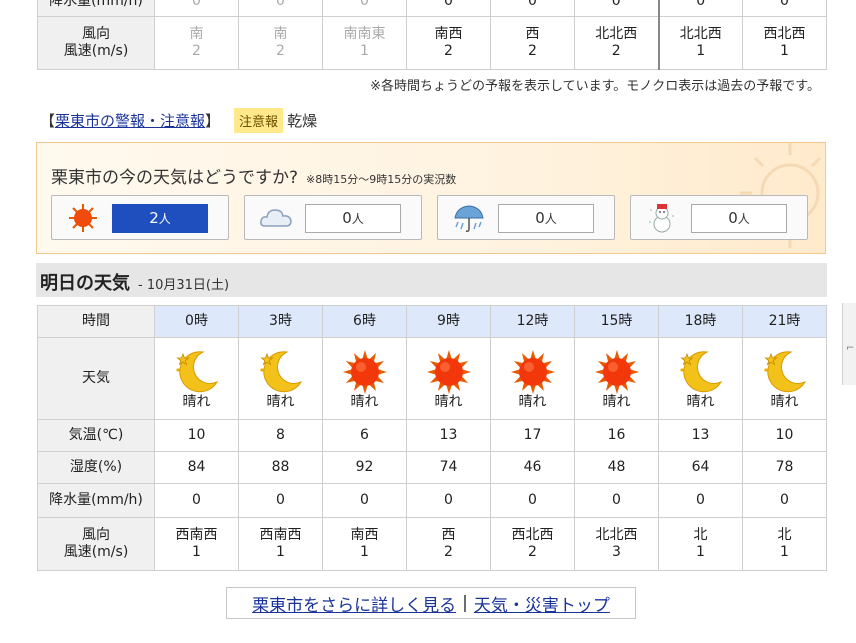  I want to click on wind-cell: 北北西 3, so click(616, 544).